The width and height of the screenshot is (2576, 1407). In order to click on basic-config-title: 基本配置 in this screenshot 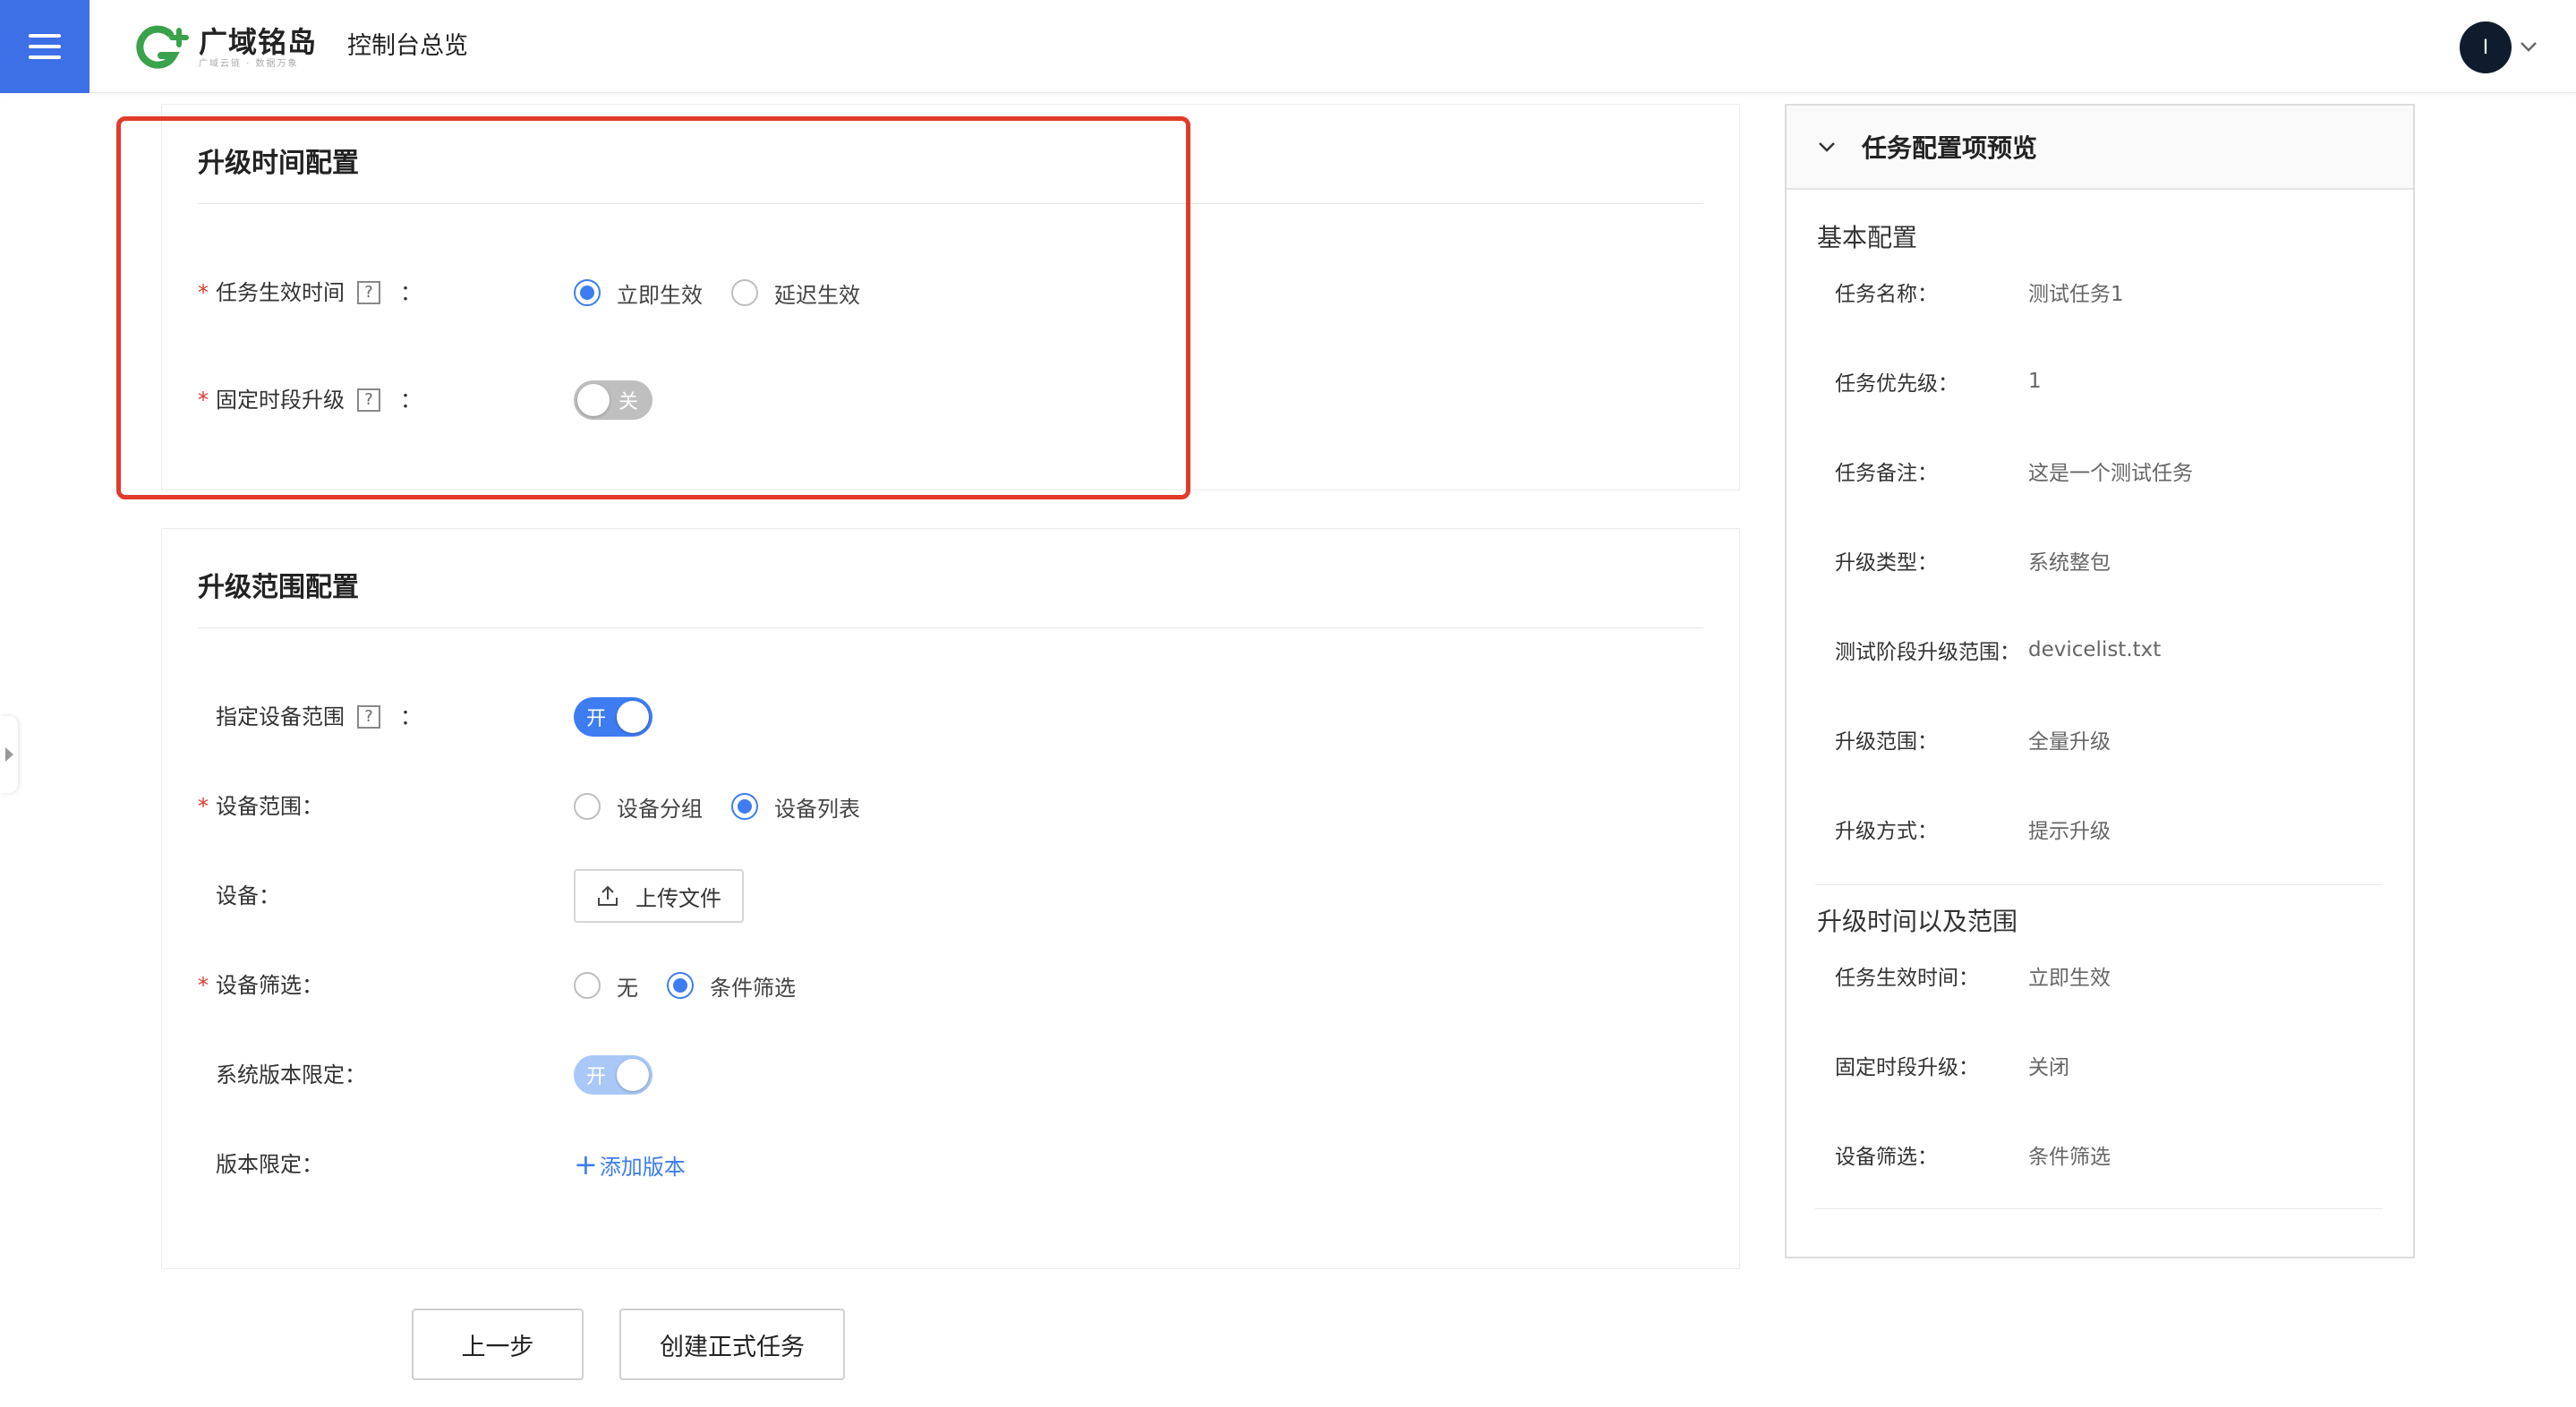, I will do `click(1867, 237)`.